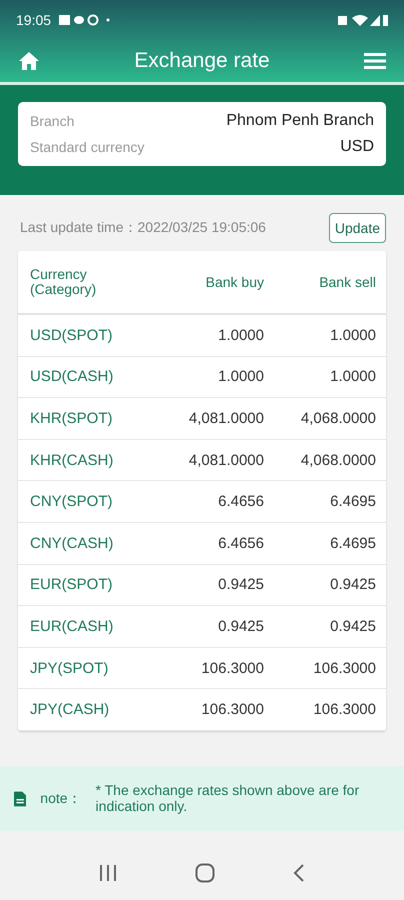 The height and width of the screenshot is (900, 404). What do you see at coordinates (228, 798) in the screenshot?
I see `note-text: * The exchange rates shown above are for indication only.` at bounding box center [228, 798].